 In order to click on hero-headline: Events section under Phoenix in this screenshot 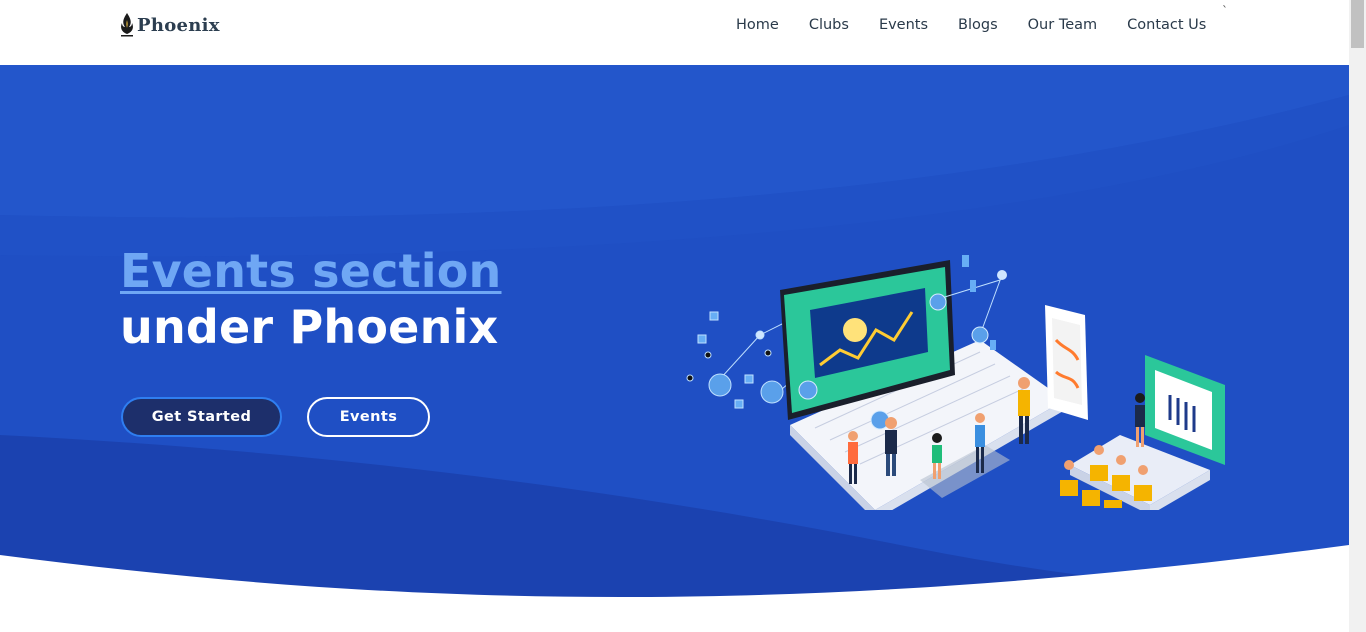, I will do `click(311, 299)`.